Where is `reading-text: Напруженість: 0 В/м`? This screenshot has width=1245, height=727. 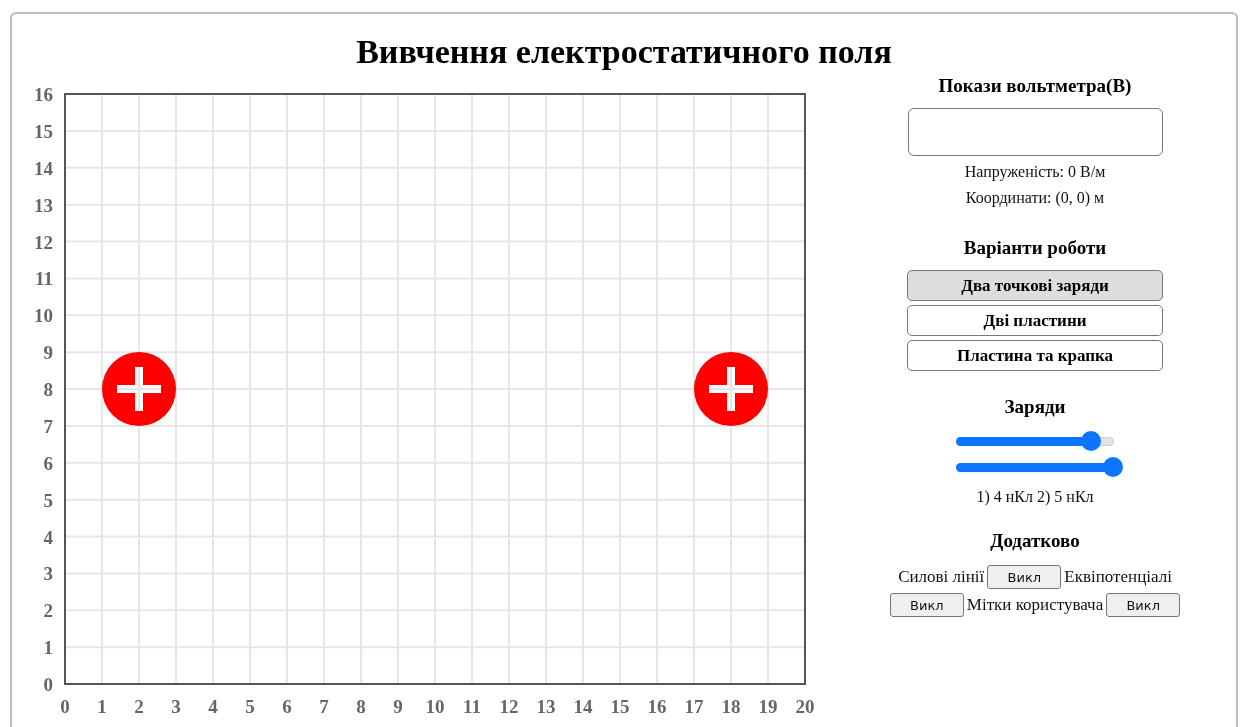
reading-text: Напруженість: 0 В/м is located at coordinates (1035, 172).